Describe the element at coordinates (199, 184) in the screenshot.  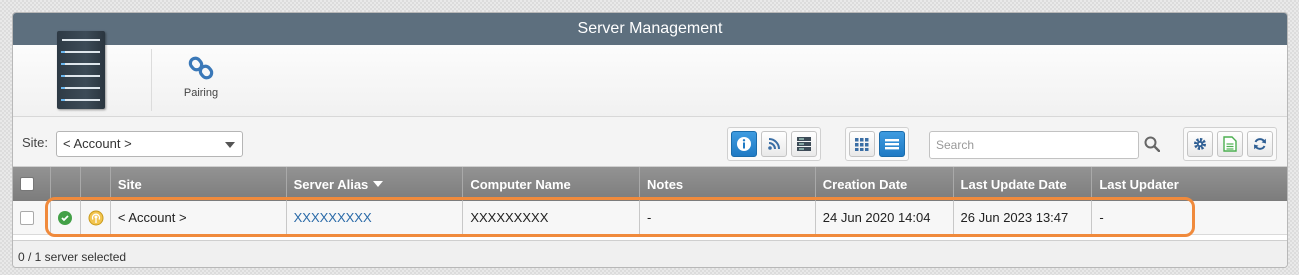
I see `column-header-site: Site` at that location.